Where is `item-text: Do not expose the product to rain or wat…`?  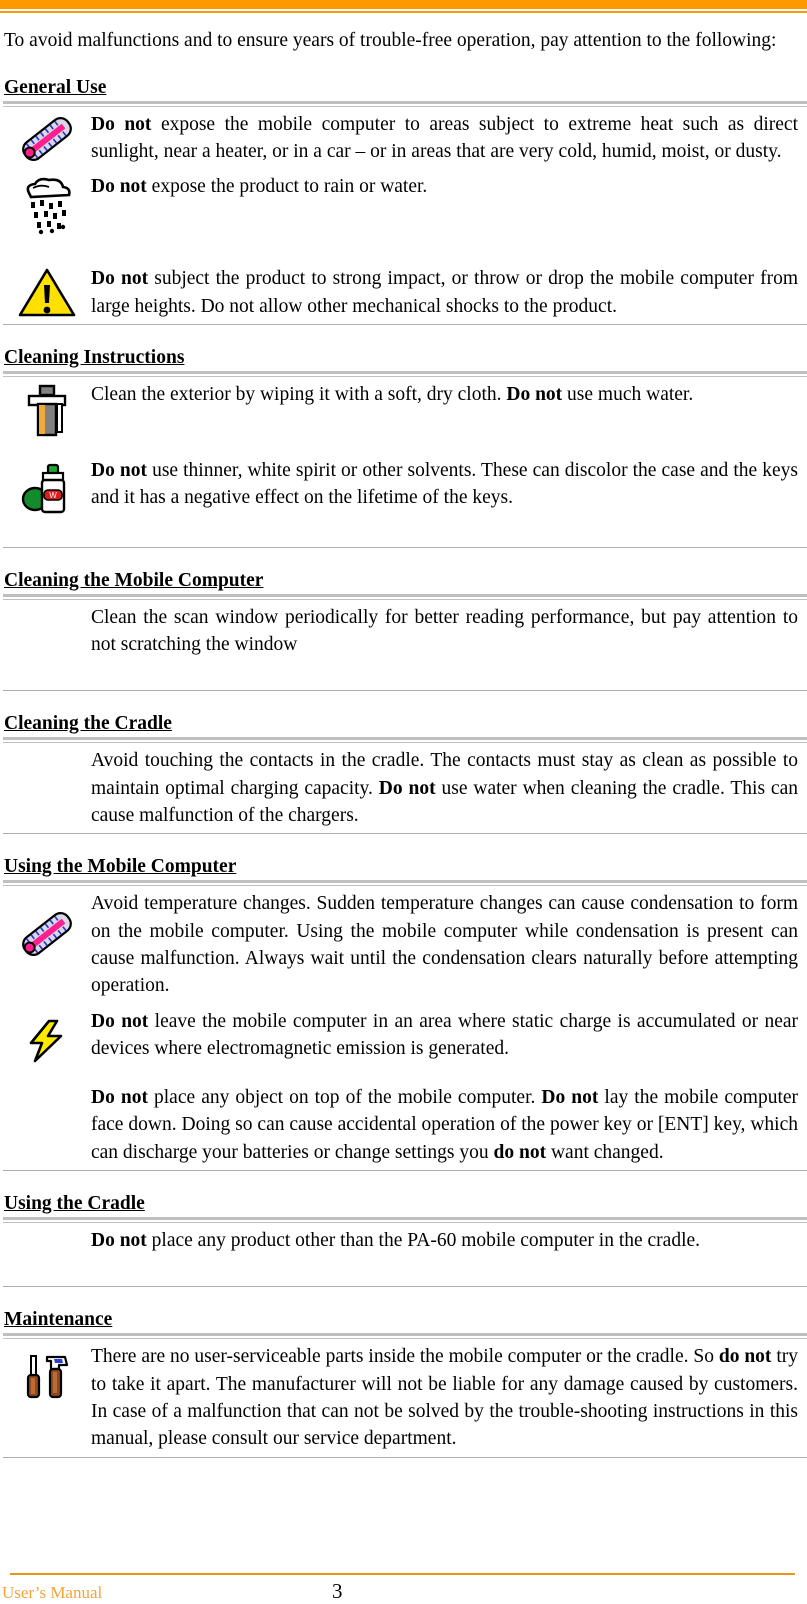
item-text: Do not expose the product to rain or wat… is located at coordinates (449, 186).